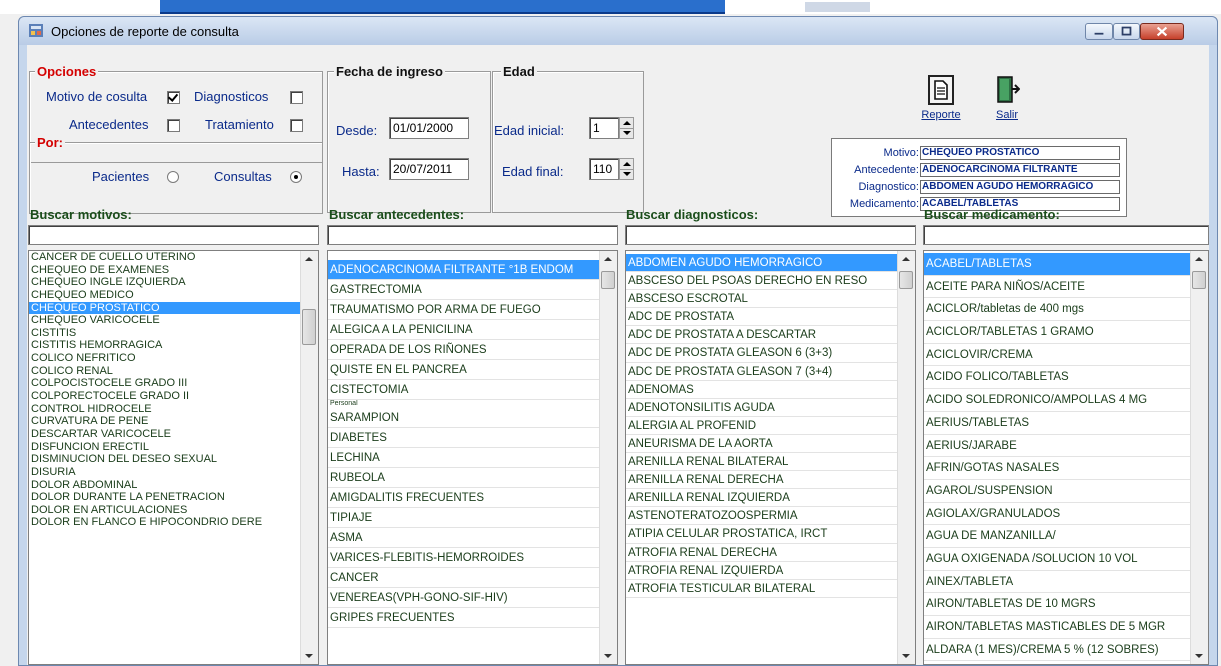 Image resolution: width=1221 pixels, height=666 pixels. What do you see at coordinates (762, 498) in the screenshot?
I see `diagnosticos-list-item: ARENILLA RENAL IZQUIERDA` at bounding box center [762, 498].